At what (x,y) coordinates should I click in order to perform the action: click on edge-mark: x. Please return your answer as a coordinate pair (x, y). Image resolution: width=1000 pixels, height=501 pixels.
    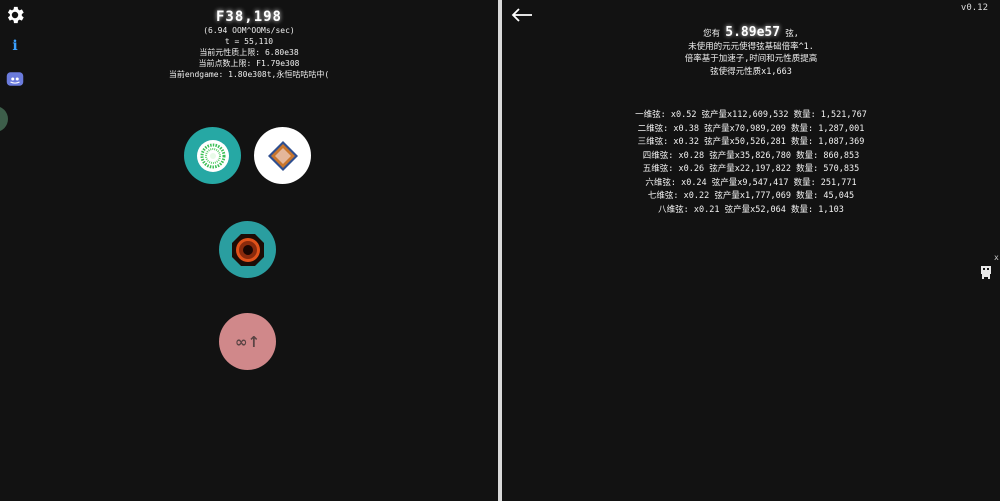
    Looking at the image, I should click on (996, 257).